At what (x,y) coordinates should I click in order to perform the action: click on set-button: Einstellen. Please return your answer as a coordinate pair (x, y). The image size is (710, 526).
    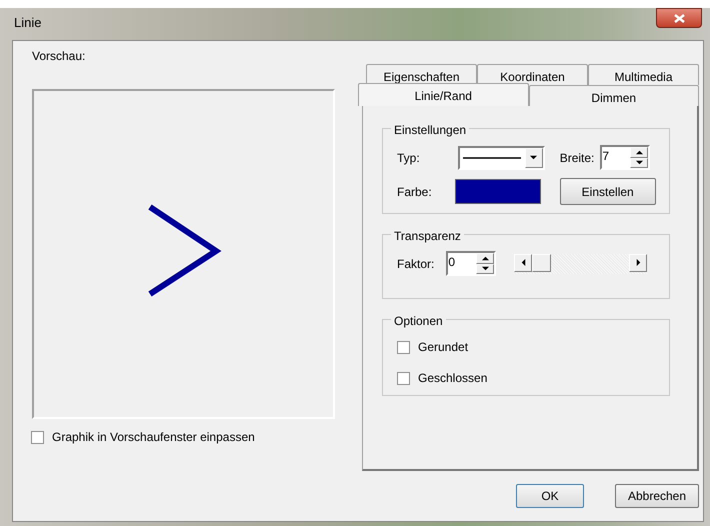
    Looking at the image, I should click on (608, 191).